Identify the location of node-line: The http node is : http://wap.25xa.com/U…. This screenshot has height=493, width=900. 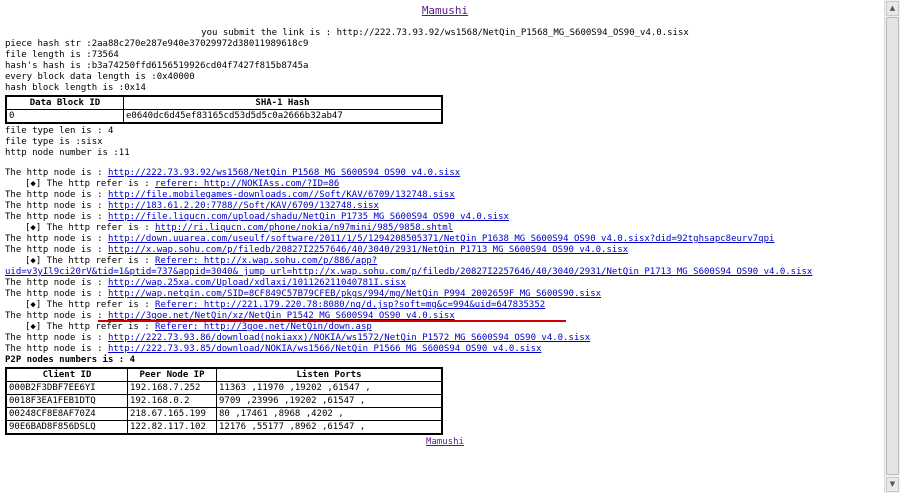
(445, 283).